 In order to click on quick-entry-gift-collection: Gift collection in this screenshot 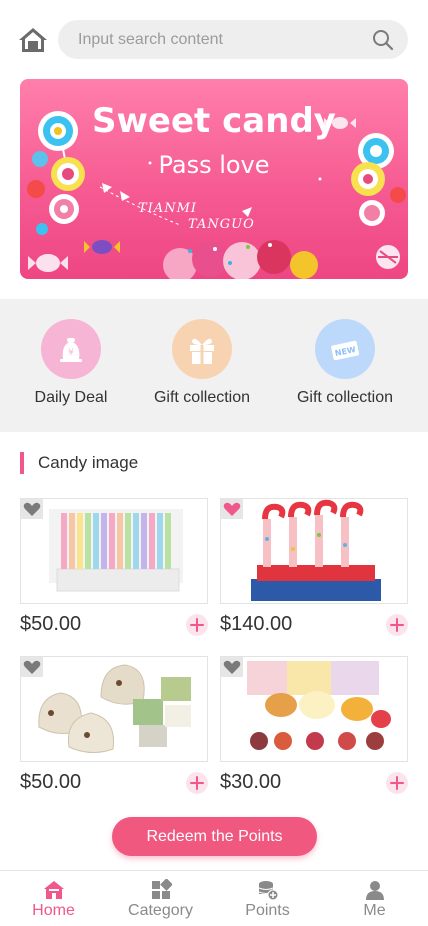, I will do `click(202, 363)`.